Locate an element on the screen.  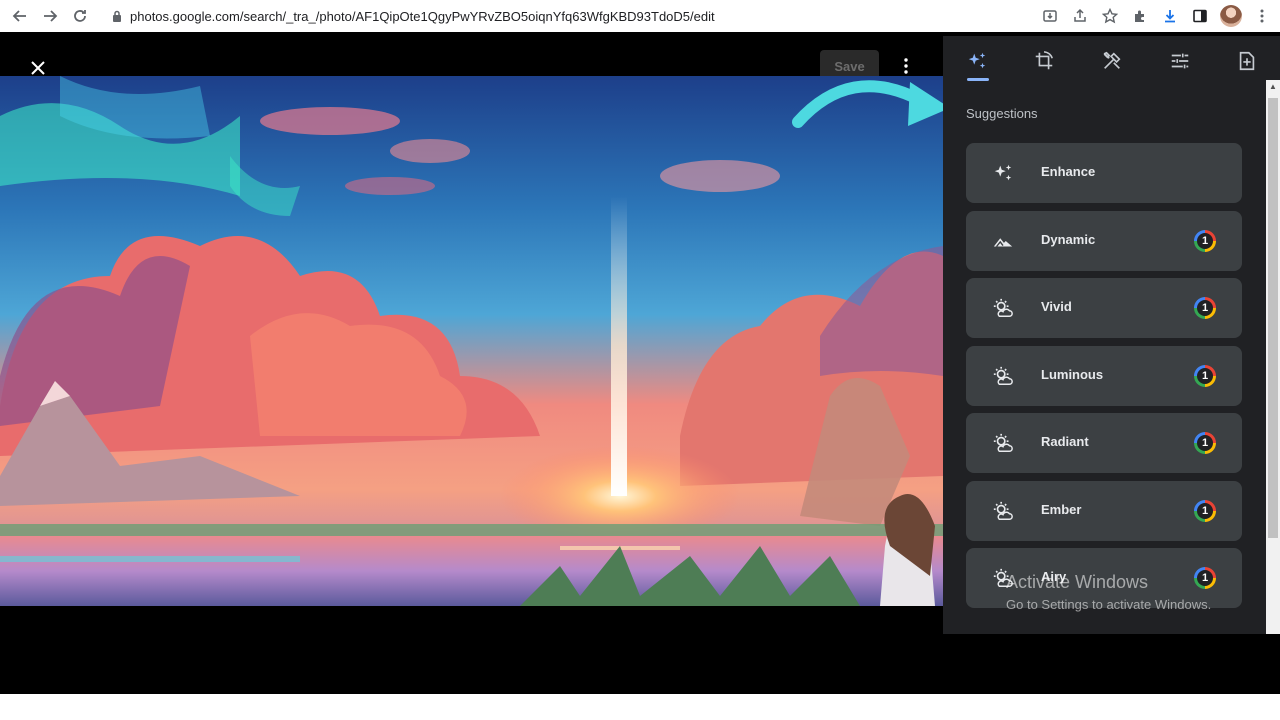
edit-tabs is located at coordinates (1111, 61).